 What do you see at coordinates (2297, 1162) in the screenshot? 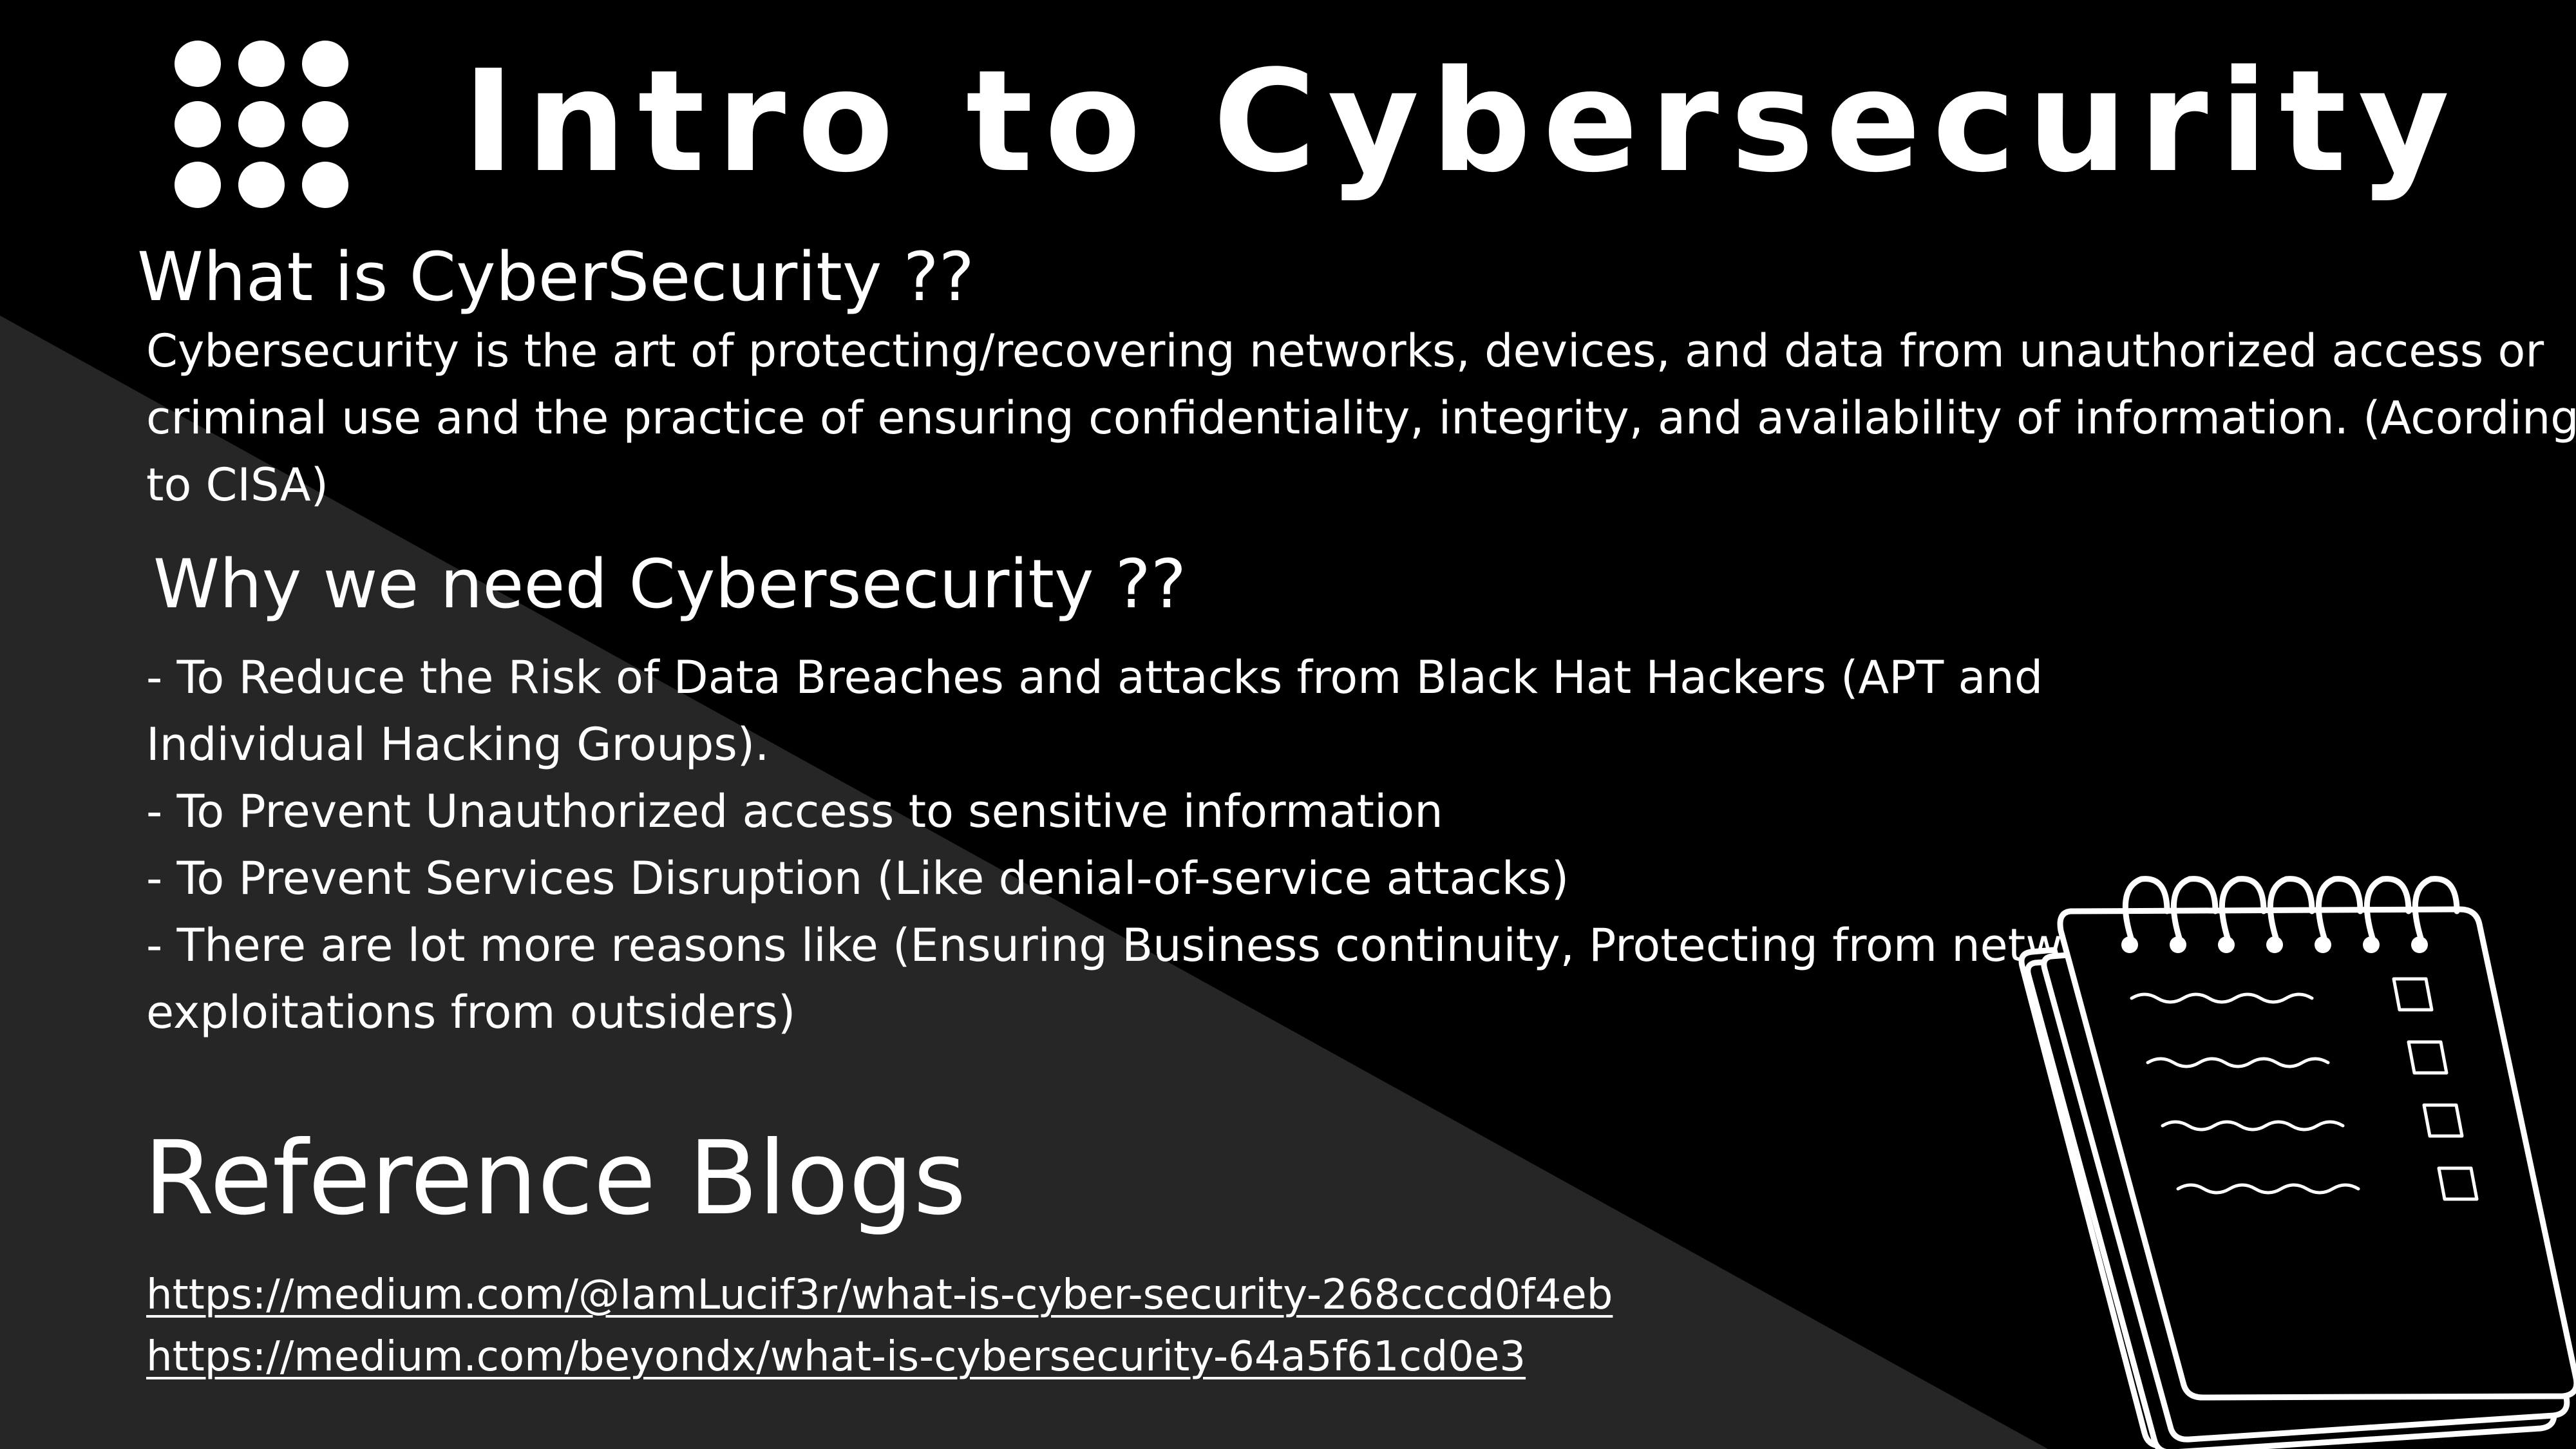
I see `notepad-checklist-icon` at bounding box center [2297, 1162].